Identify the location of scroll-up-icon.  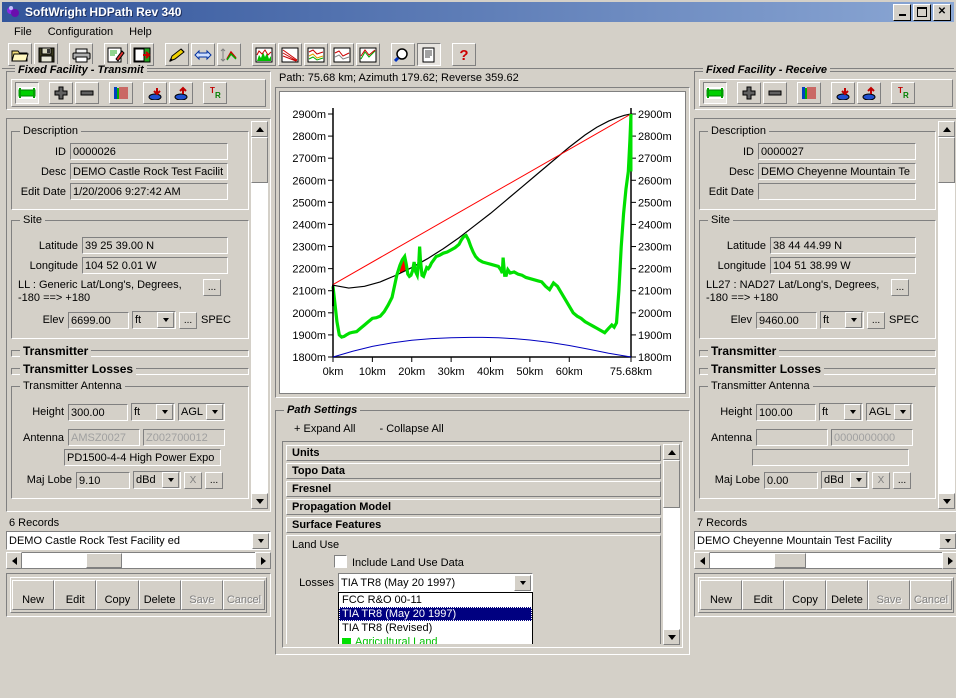
(671, 452).